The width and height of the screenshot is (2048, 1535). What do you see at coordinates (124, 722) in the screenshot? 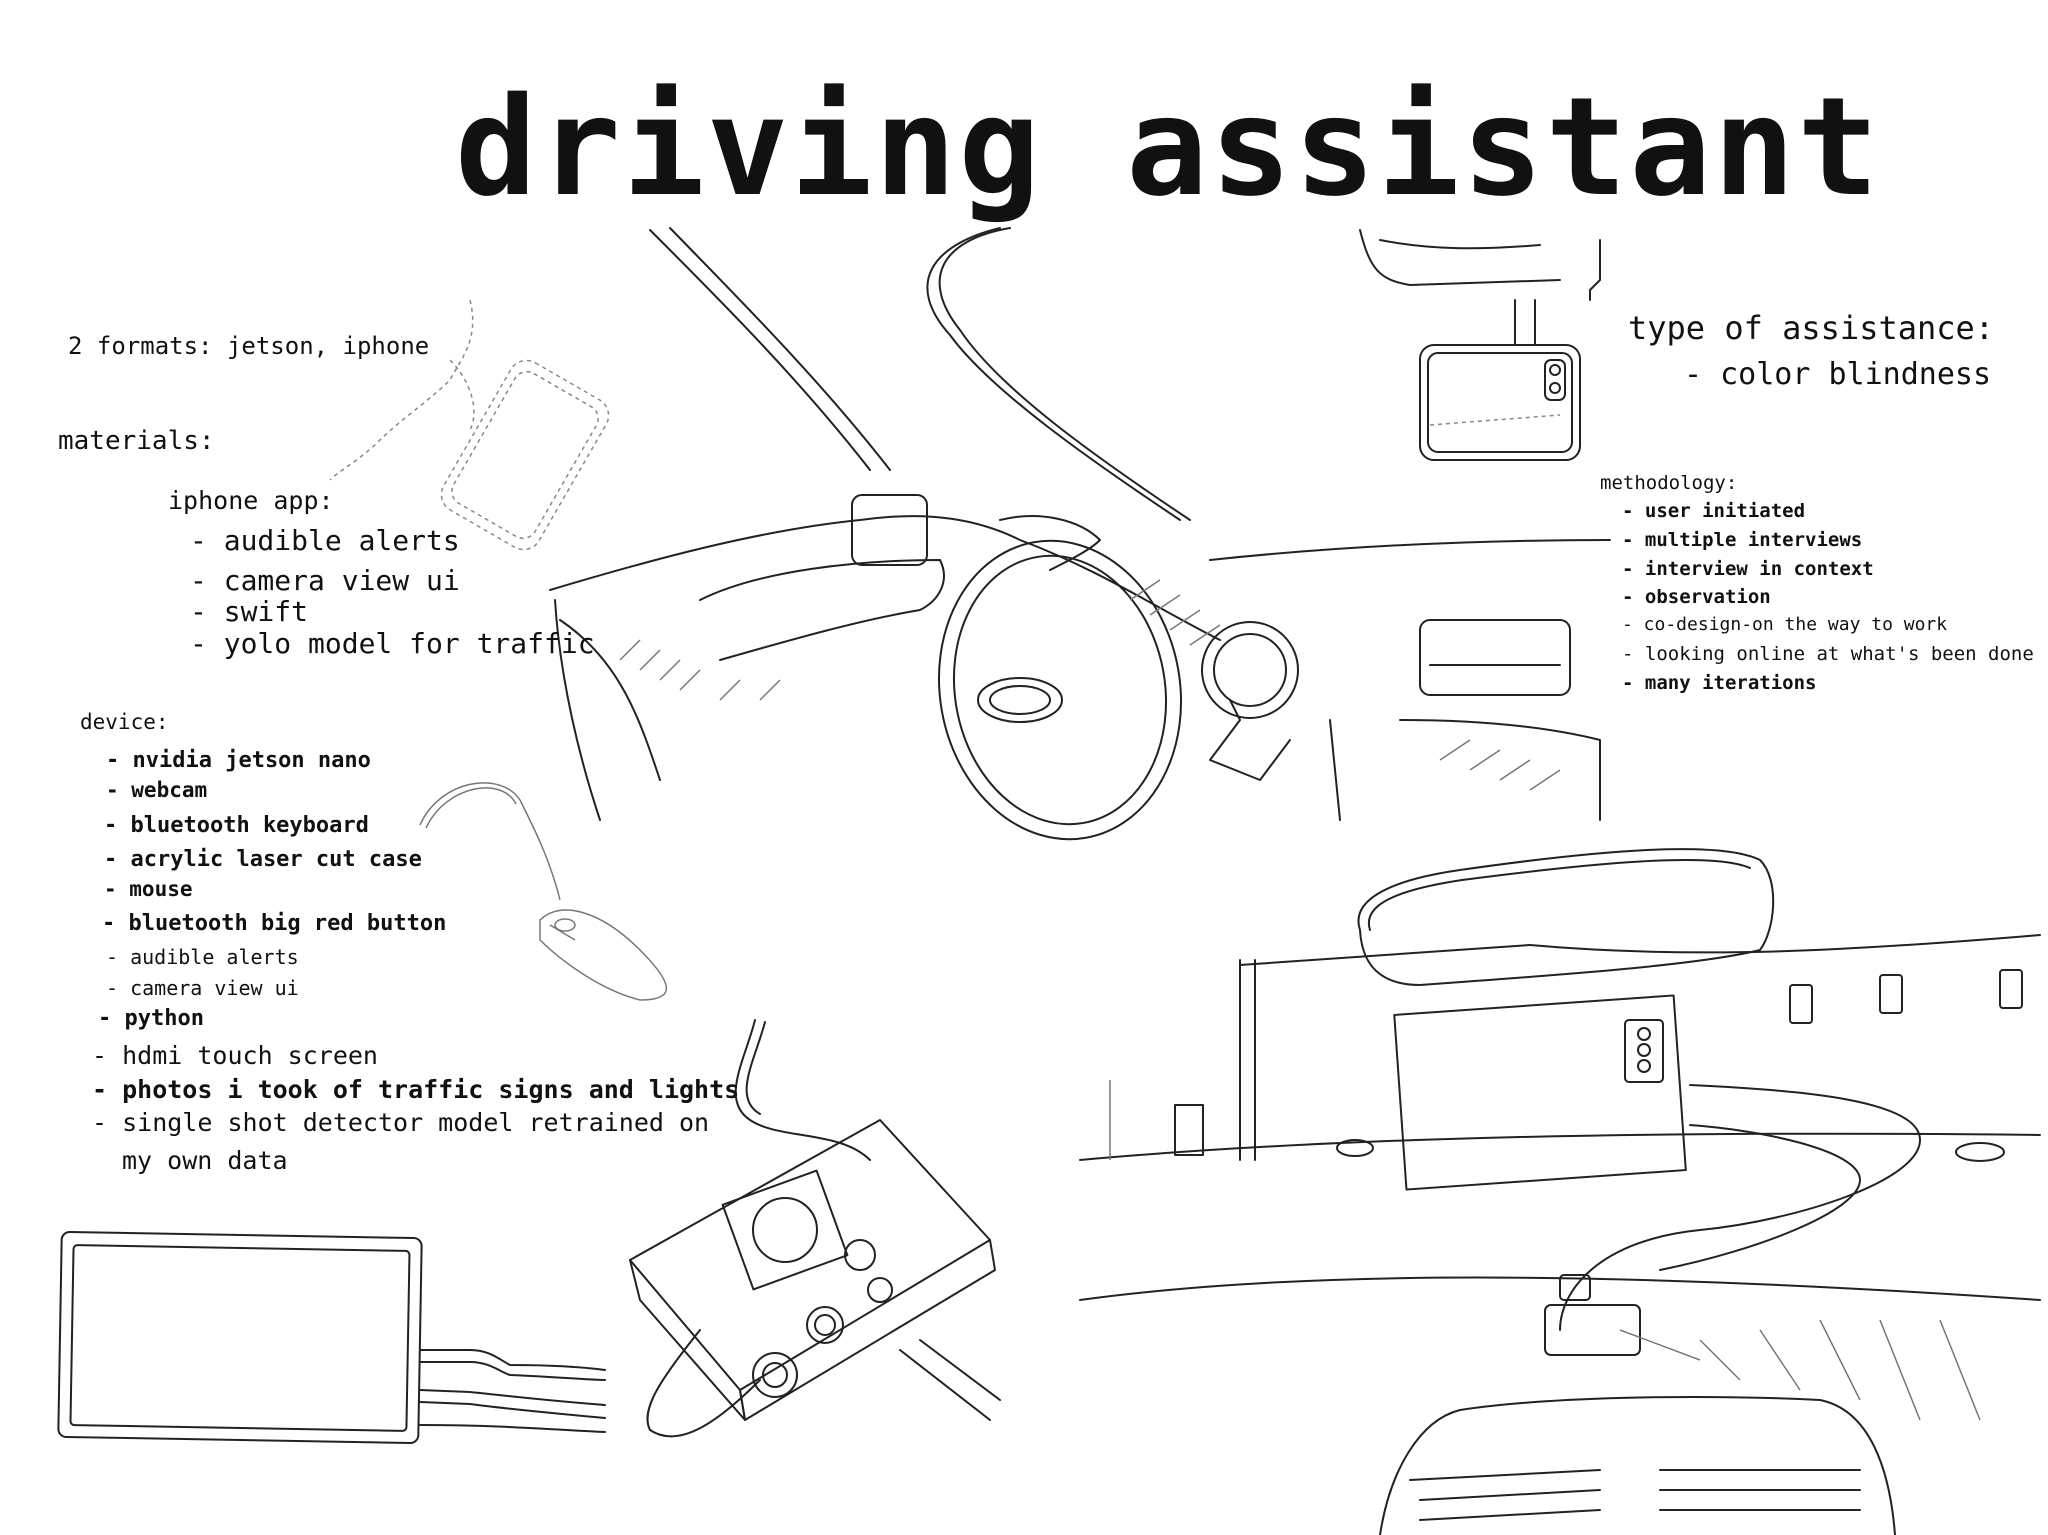
I see `device-heading: device:` at bounding box center [124, 722].